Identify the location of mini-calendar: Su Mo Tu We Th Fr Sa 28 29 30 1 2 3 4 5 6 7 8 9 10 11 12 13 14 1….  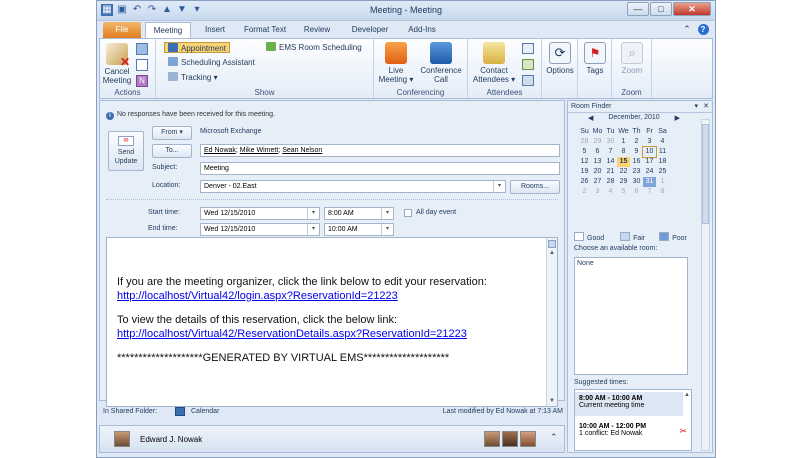
(638, 162).